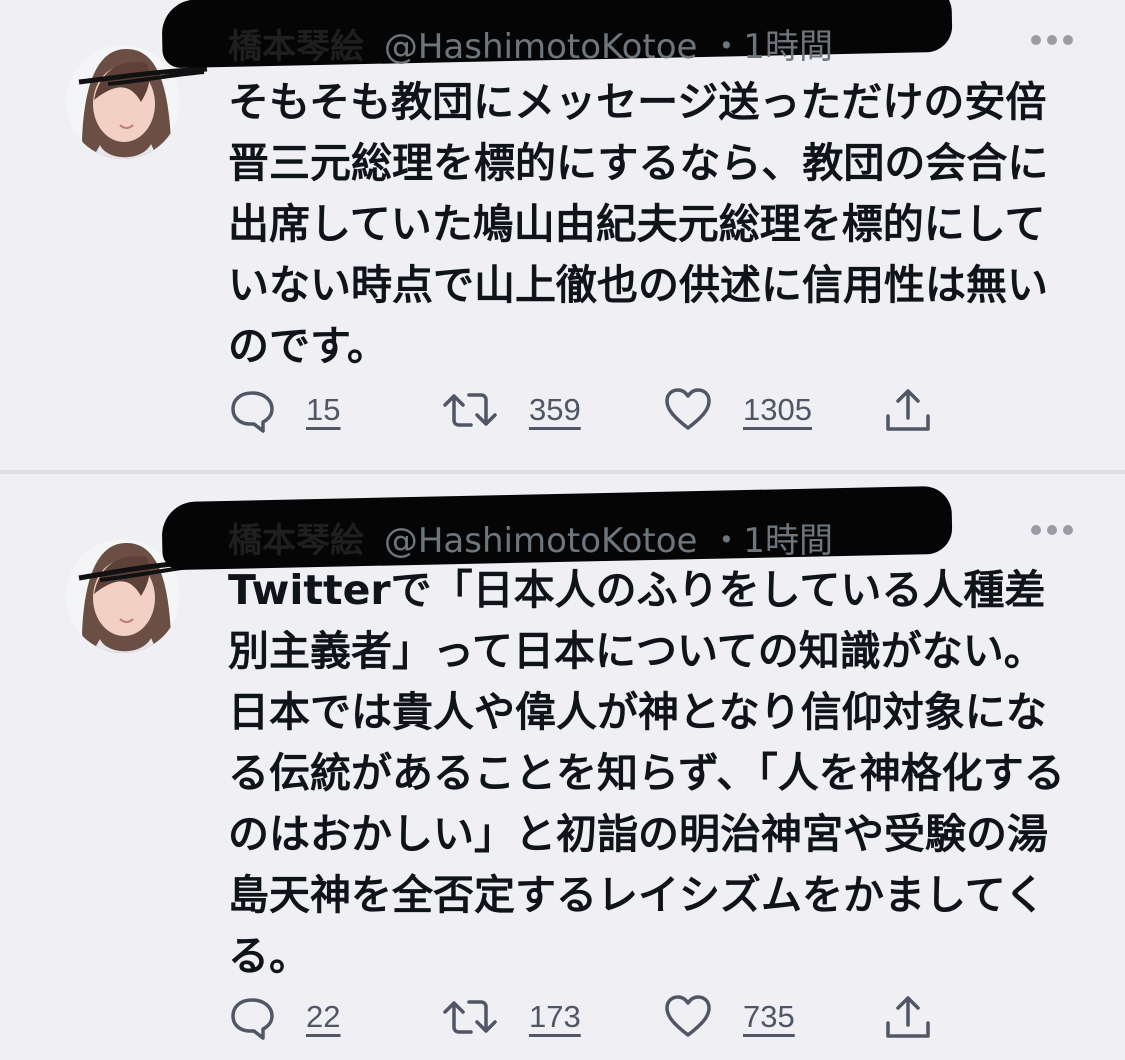 This screenshot has height=1060, width=1125. Describe the element at coordinates (769, 1017) in the screenshot. I see `like-count: 735` at that location.